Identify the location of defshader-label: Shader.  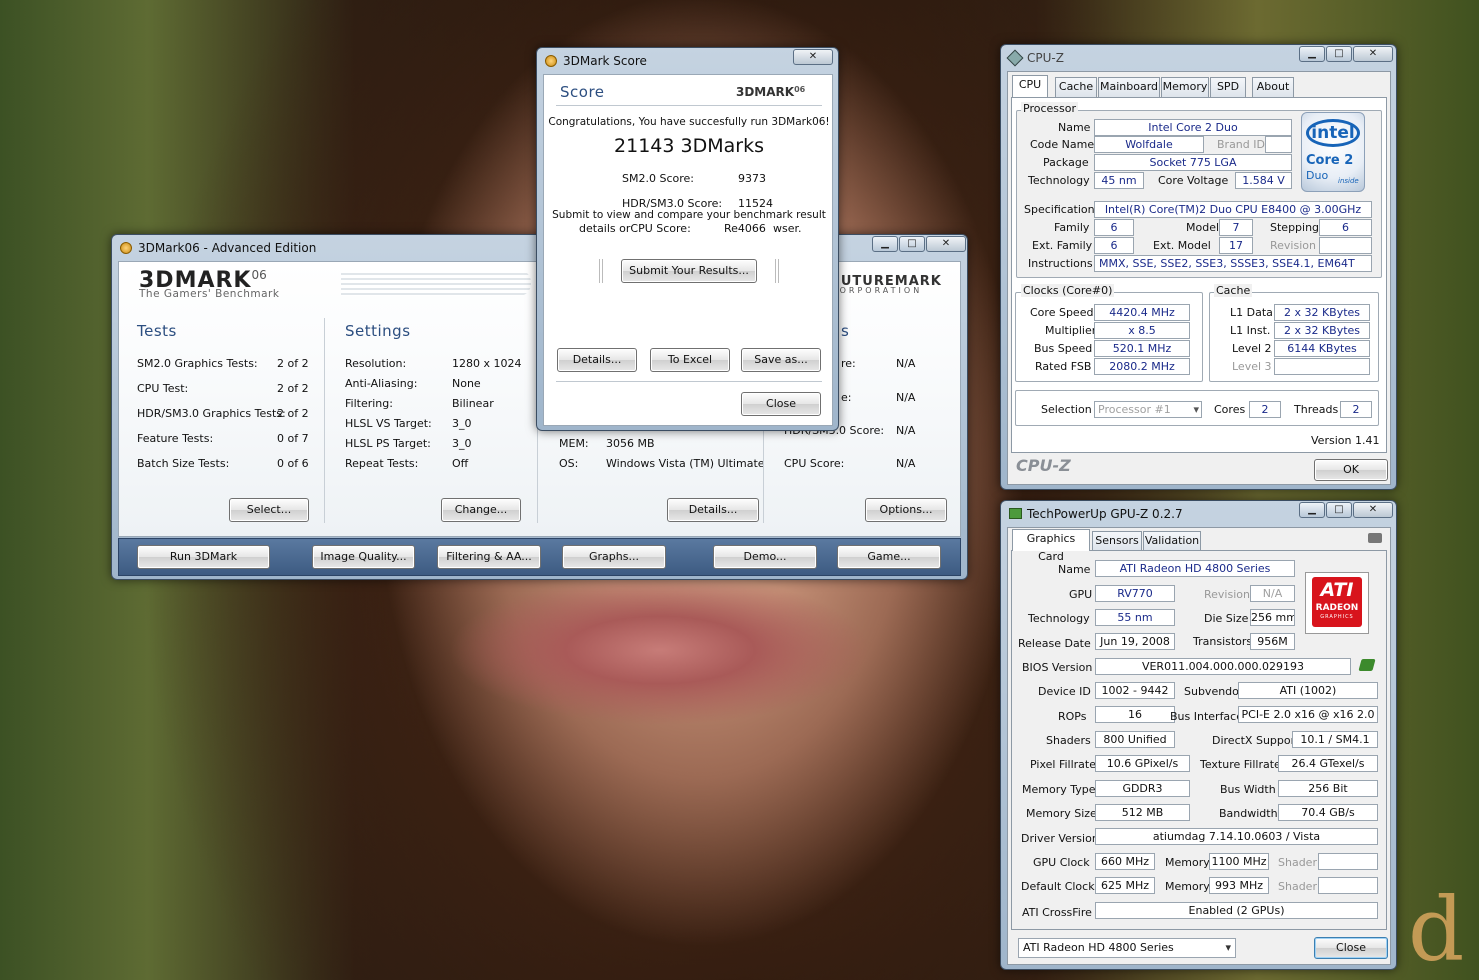
(1297, 886).